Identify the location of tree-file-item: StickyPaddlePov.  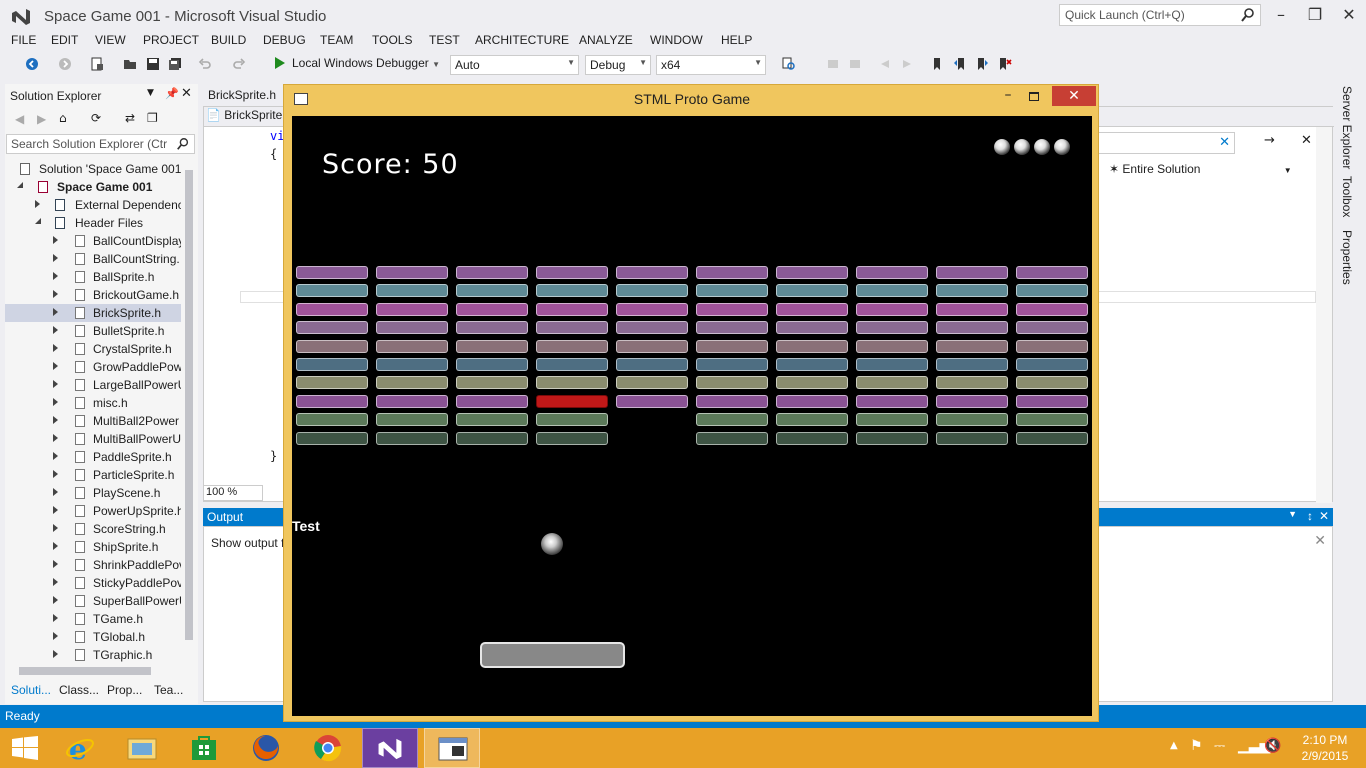
(93, 583).